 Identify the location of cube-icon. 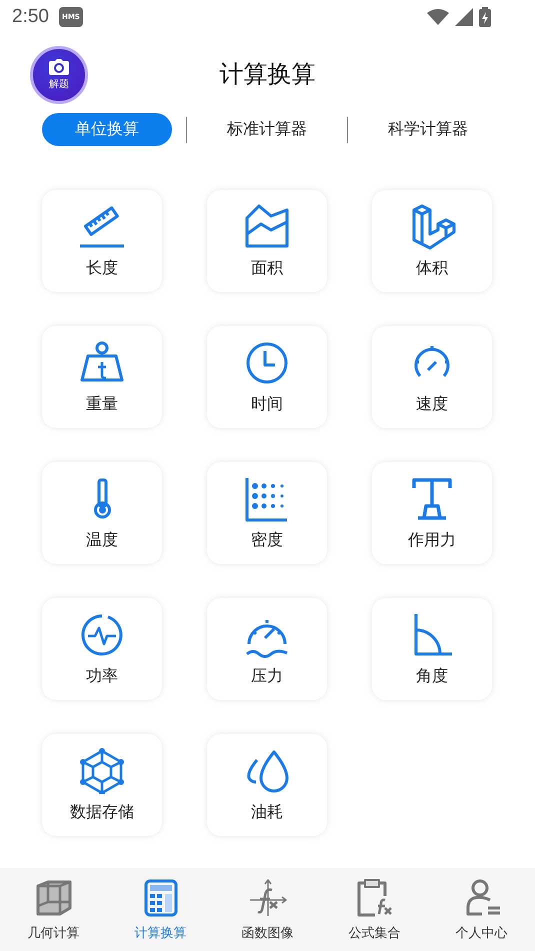
(54, 898).